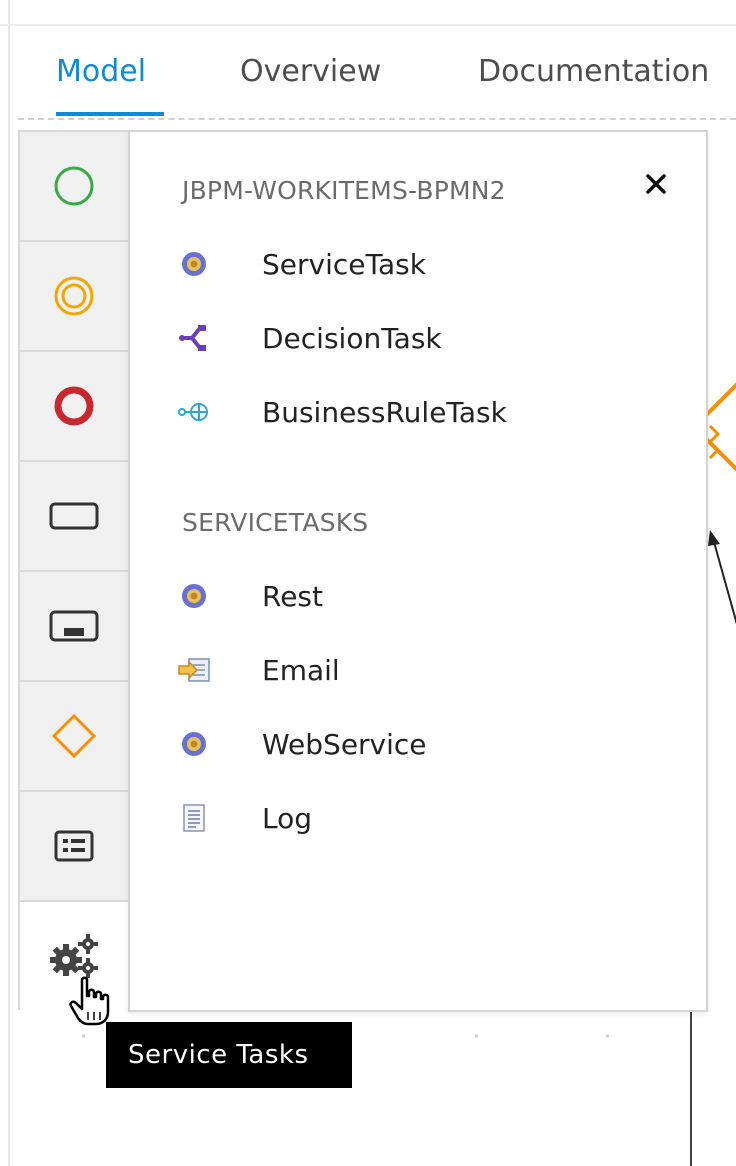 The width and height of the screenshot is (736, 1166). I want to click on palette-subprocess, so click(74, 627).